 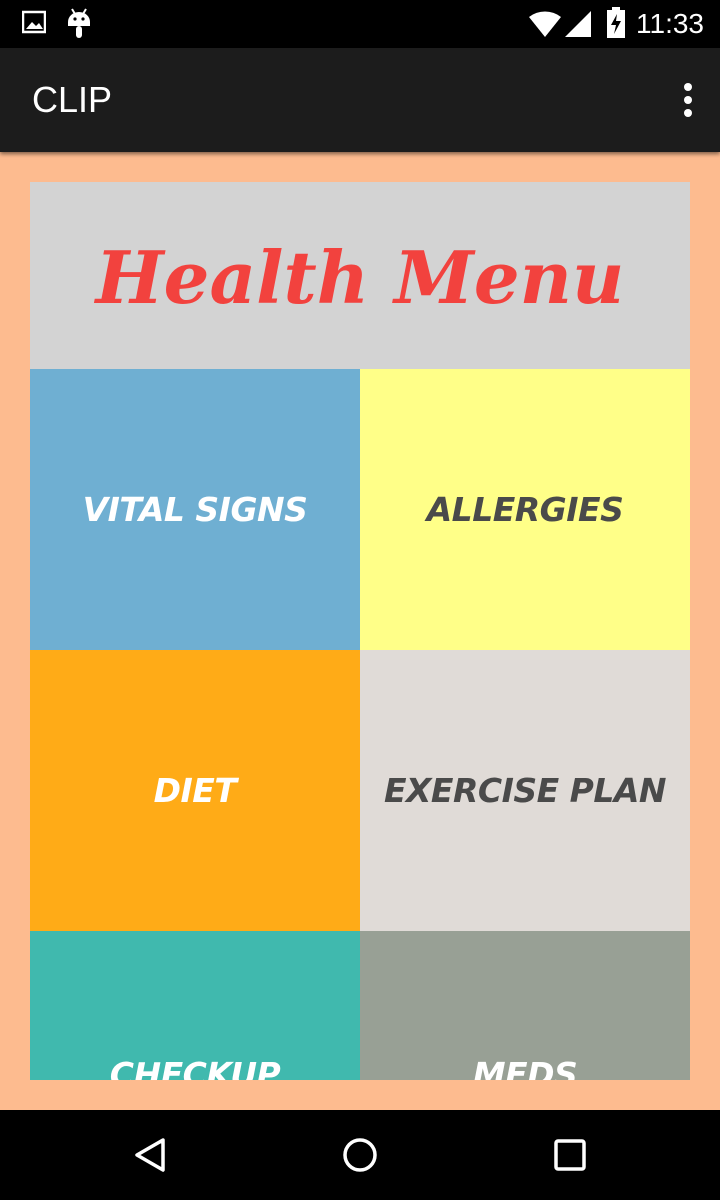 What do you see at coordinates (72, 99) in the screenshot?
I see `app-title: CLIP` at bounding box center [72, 99].